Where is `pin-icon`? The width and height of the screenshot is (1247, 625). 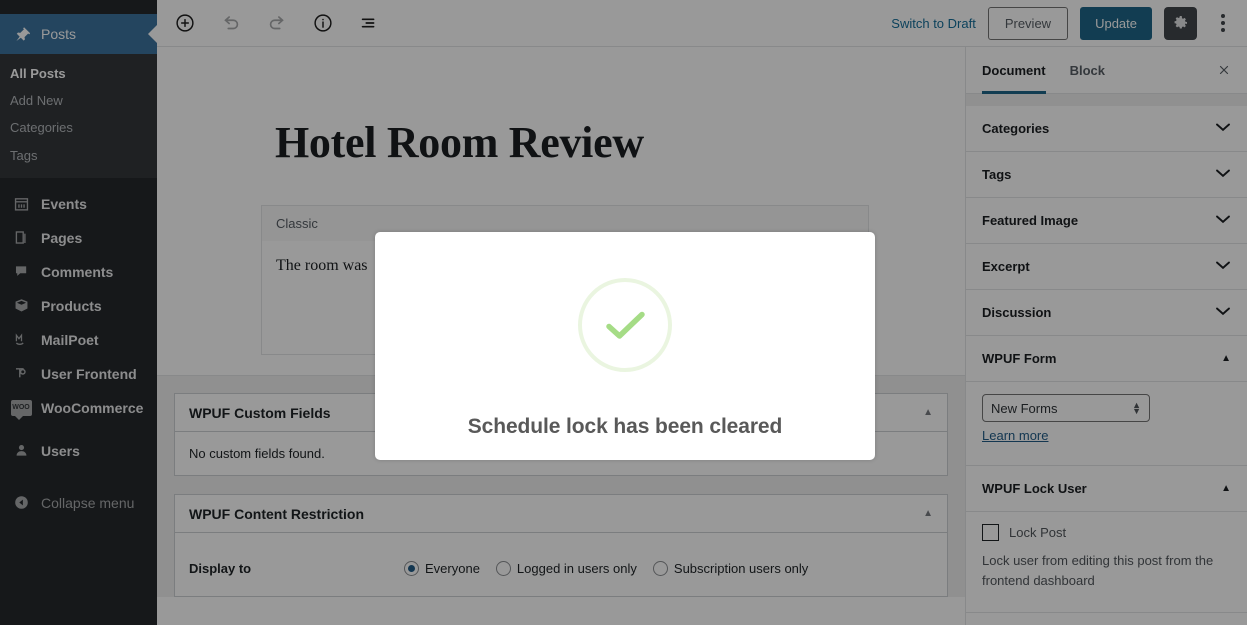 pin-icon is located at coordinates (21, 34).